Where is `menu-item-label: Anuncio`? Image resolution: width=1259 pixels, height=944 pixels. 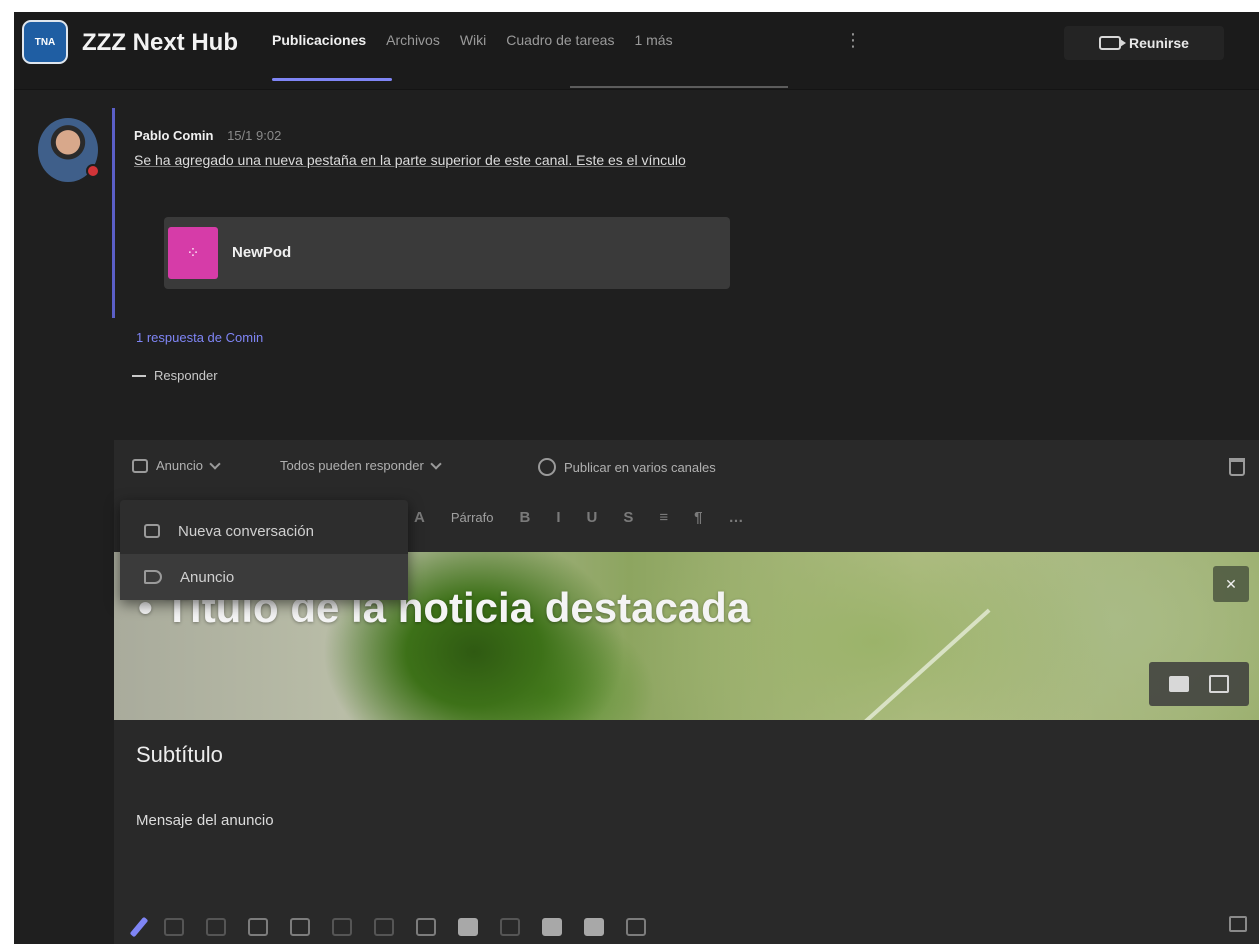
menu-item-label: Anuncio is located at coordinates (207, 577).